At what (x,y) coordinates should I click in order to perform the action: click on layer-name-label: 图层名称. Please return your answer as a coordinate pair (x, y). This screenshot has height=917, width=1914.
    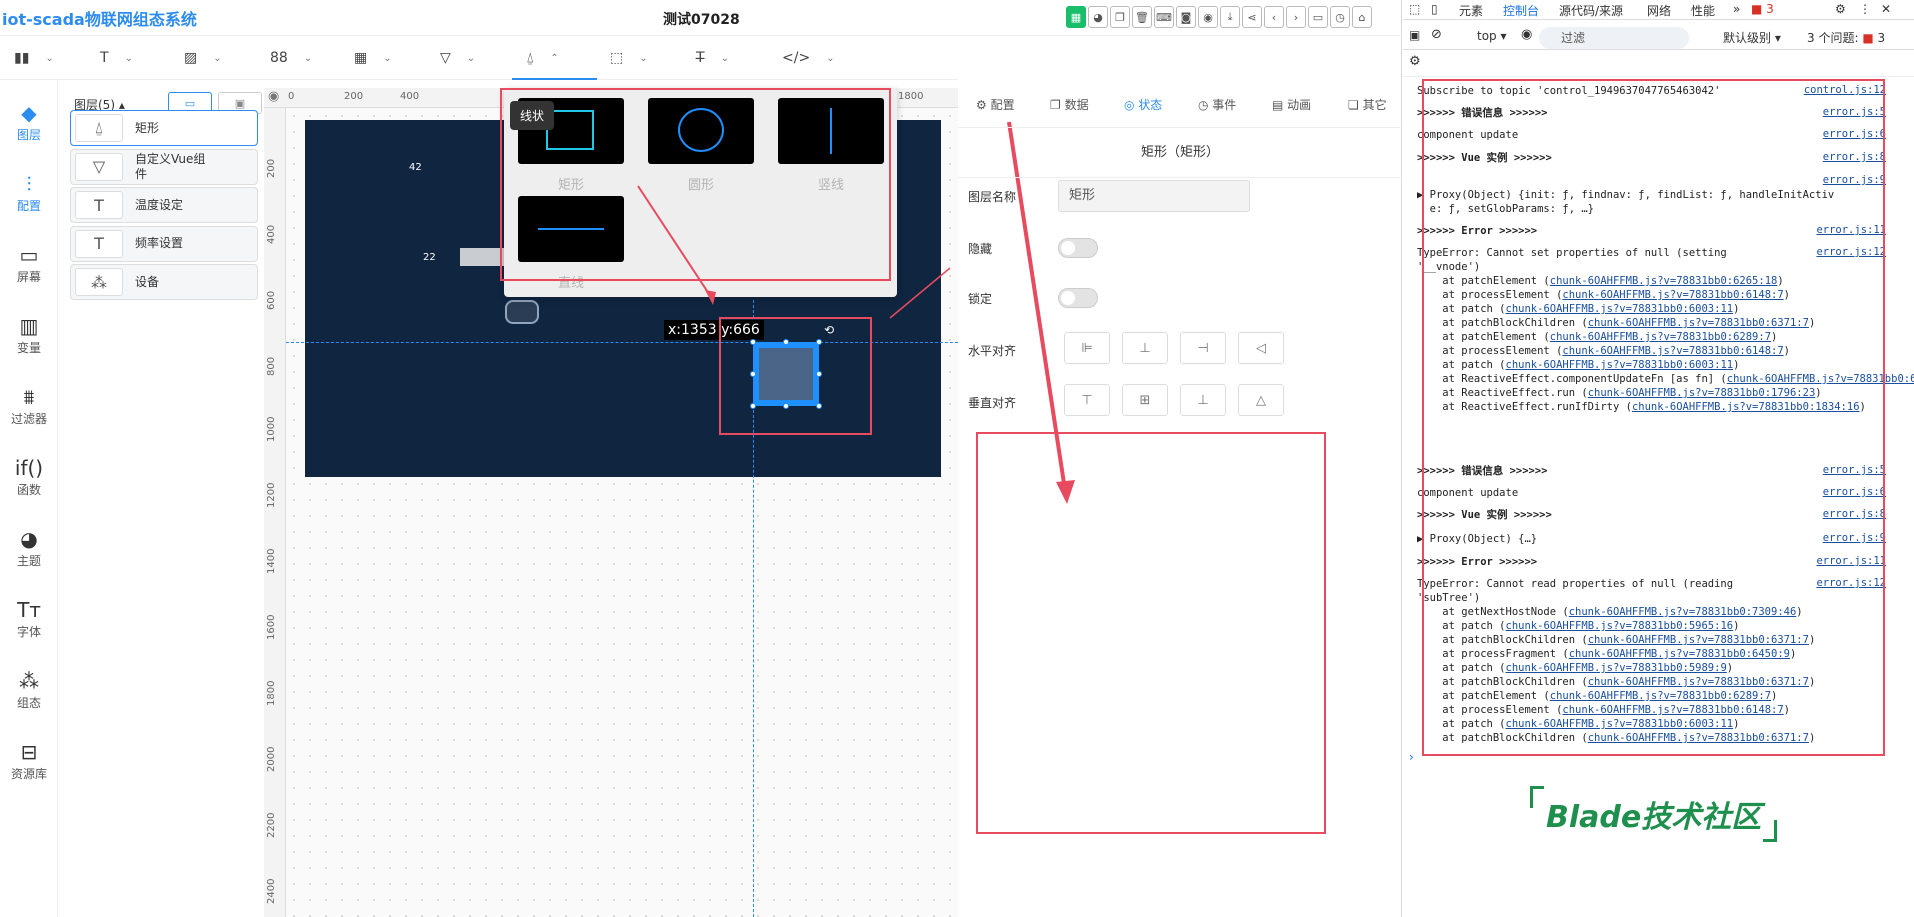
    Looking at the image, I should click on (992, 197).